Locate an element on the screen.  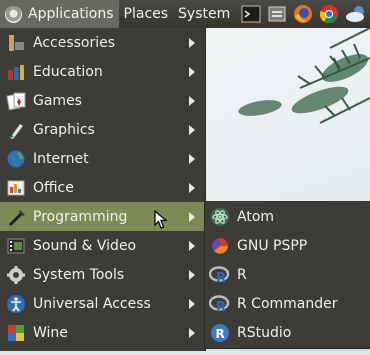
menu-item-education: Education is located at coordinates (102, 71).